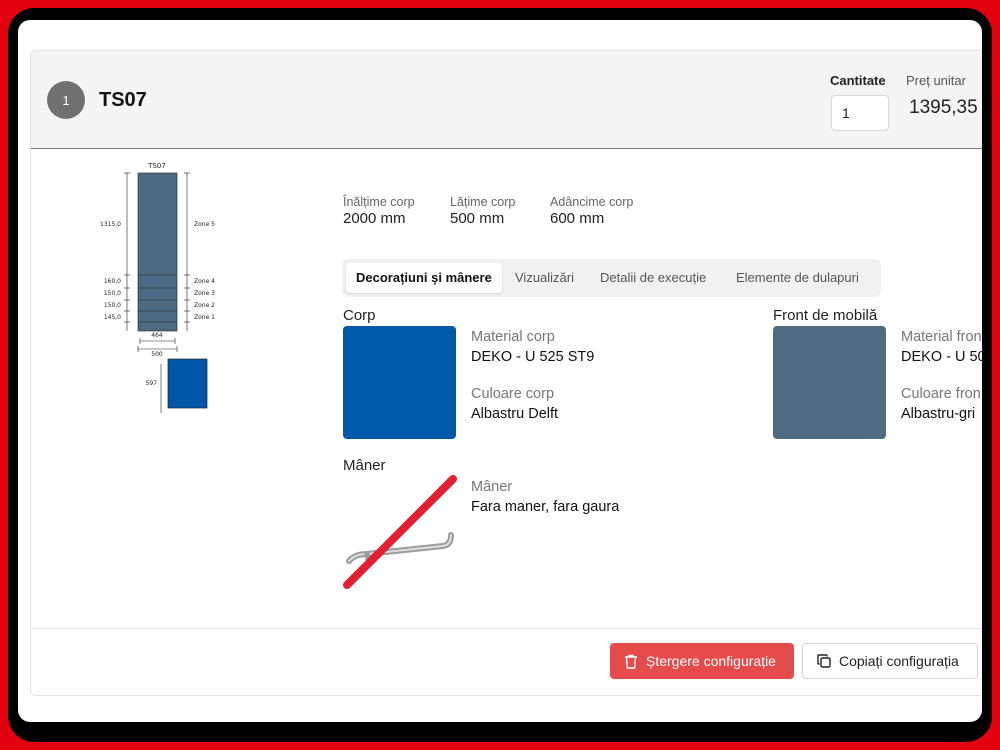 The height and width of the screenshot is (750, 1000). What do you see at coordinates (402, 533) in the screenshot?
I see `no-handle-icon` at bounding box center [402, 533].